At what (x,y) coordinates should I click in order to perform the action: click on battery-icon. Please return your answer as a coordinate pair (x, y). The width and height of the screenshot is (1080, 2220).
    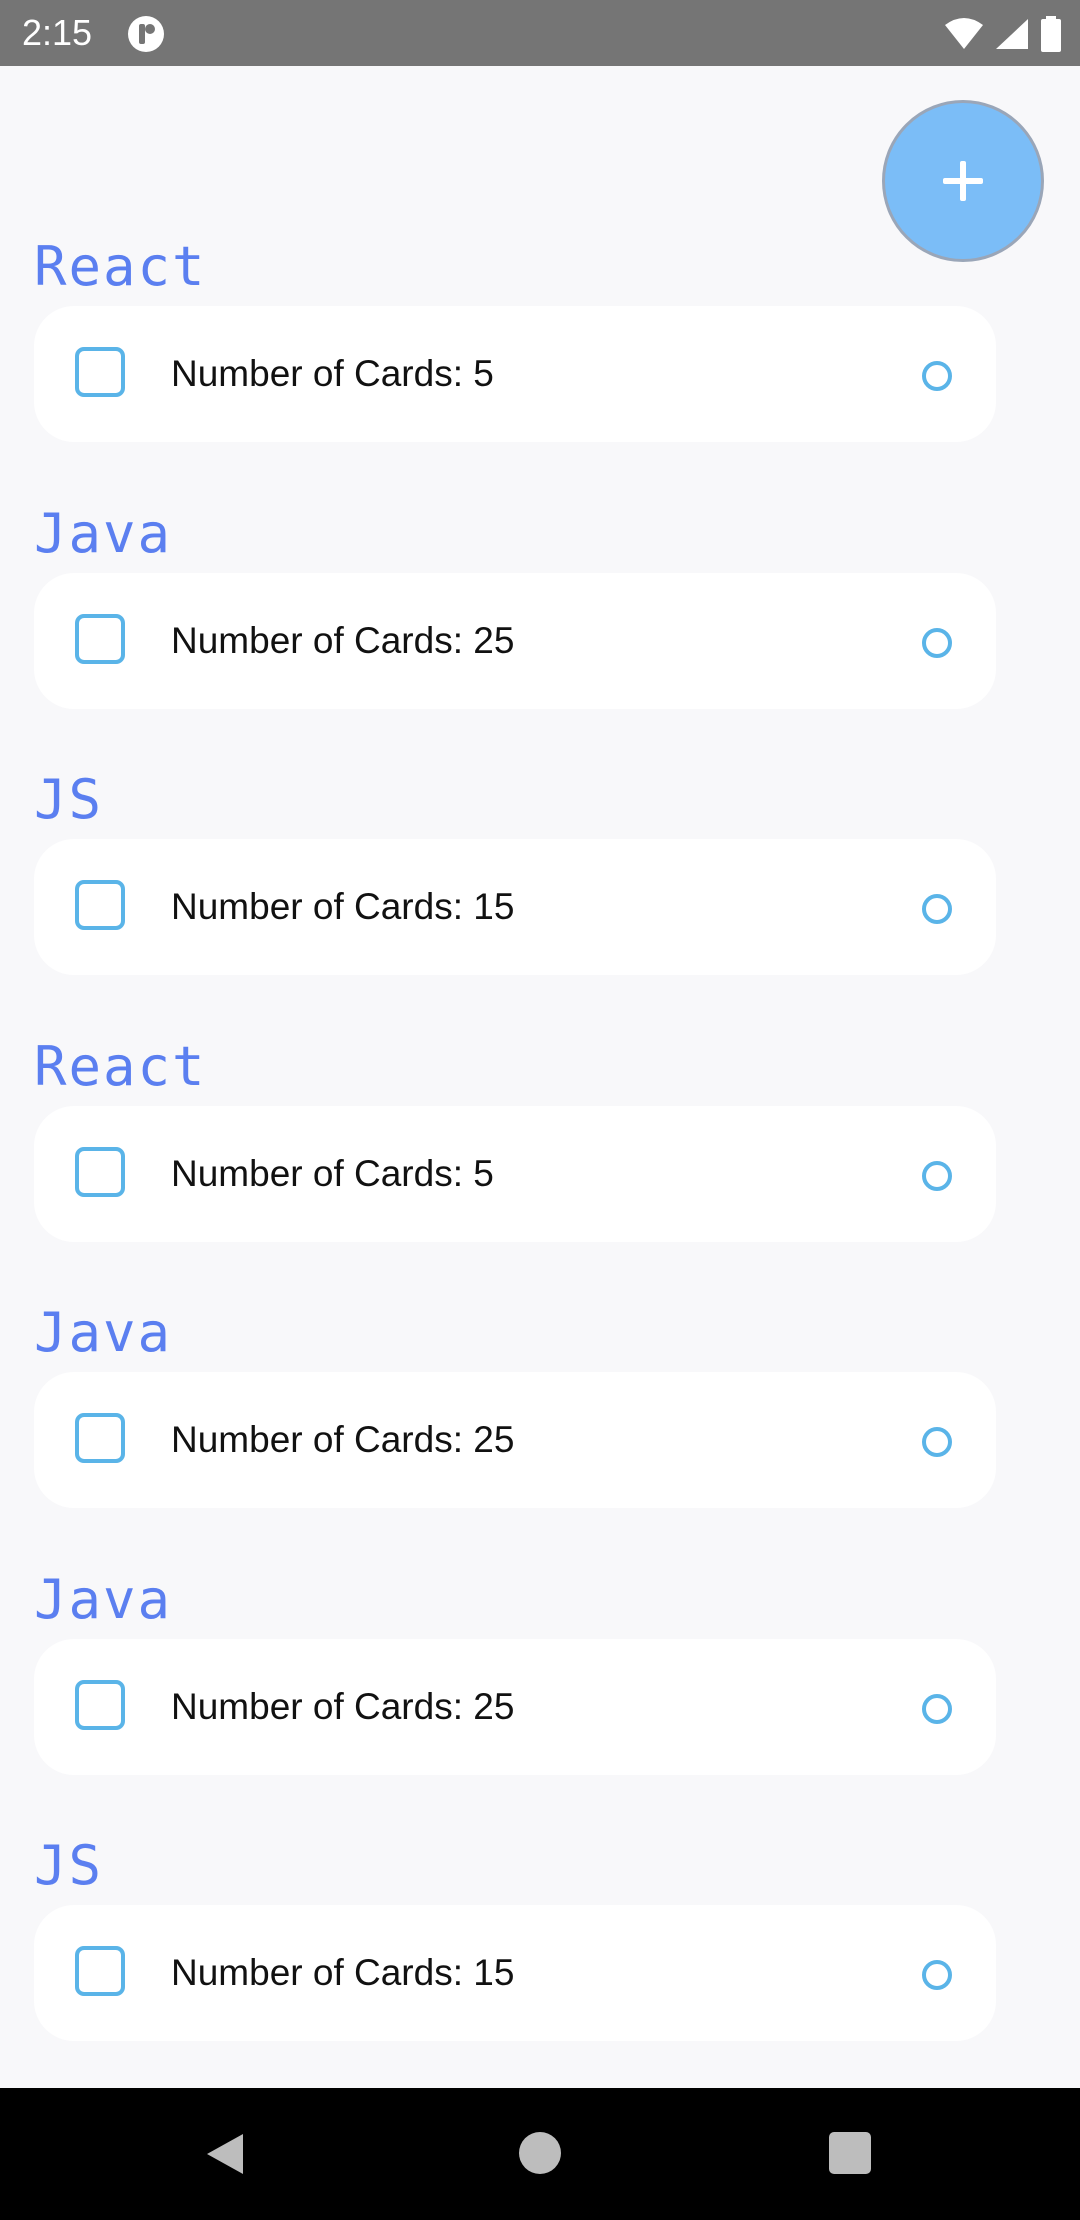
    Looking at the image, I should click on (1051, 34).